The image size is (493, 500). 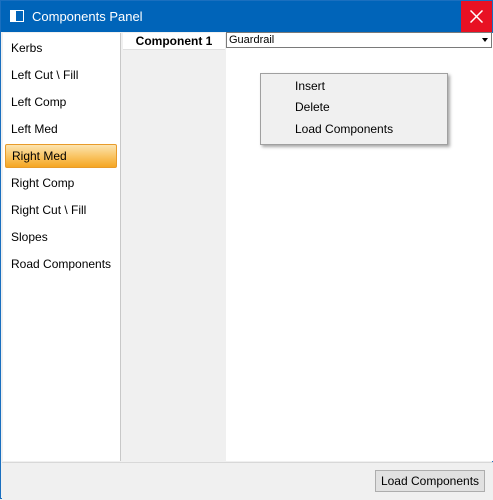 What do you see at coordinates (61, 156) in the screenshot?
I see `sidebar-item-right-med: Right Med` at bounding box center [61, 156].